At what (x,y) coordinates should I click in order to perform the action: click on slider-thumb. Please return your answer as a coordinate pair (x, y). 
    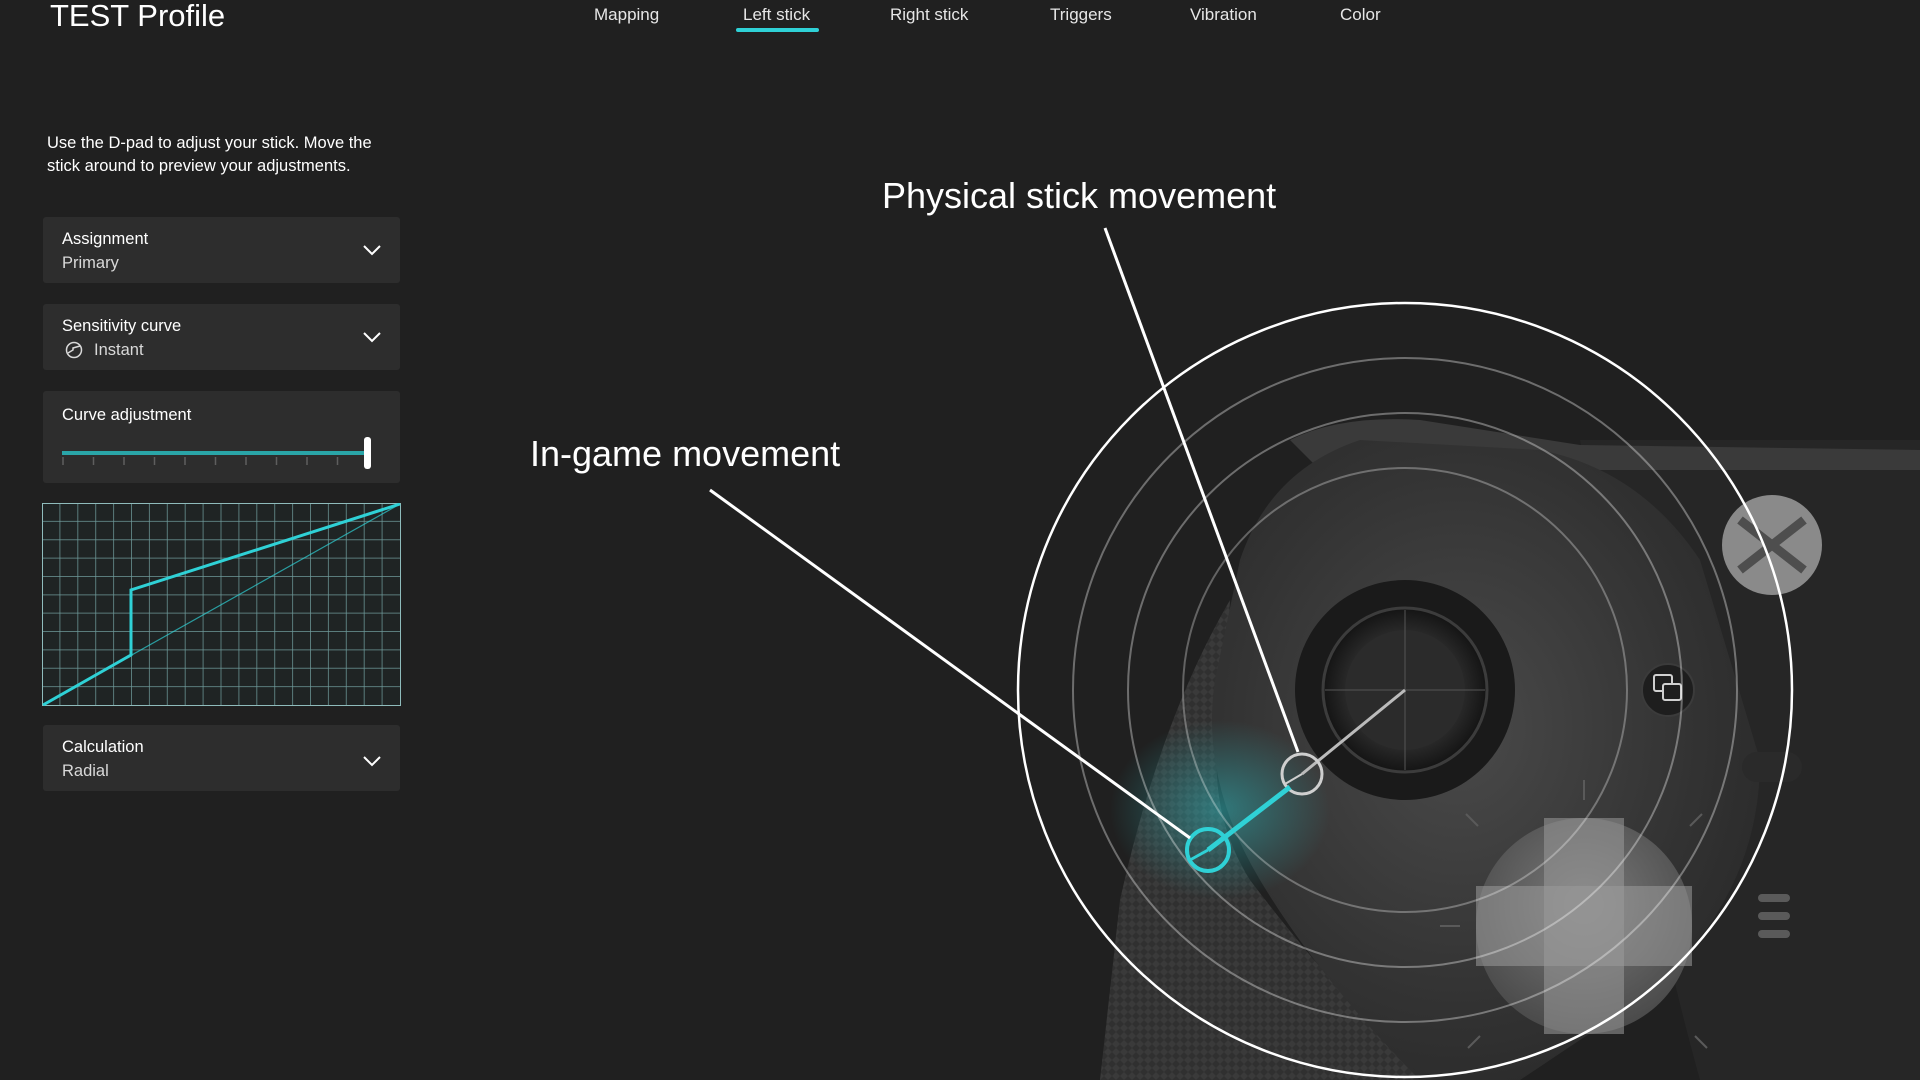
    Looking at the image, I should click on (367, 453).